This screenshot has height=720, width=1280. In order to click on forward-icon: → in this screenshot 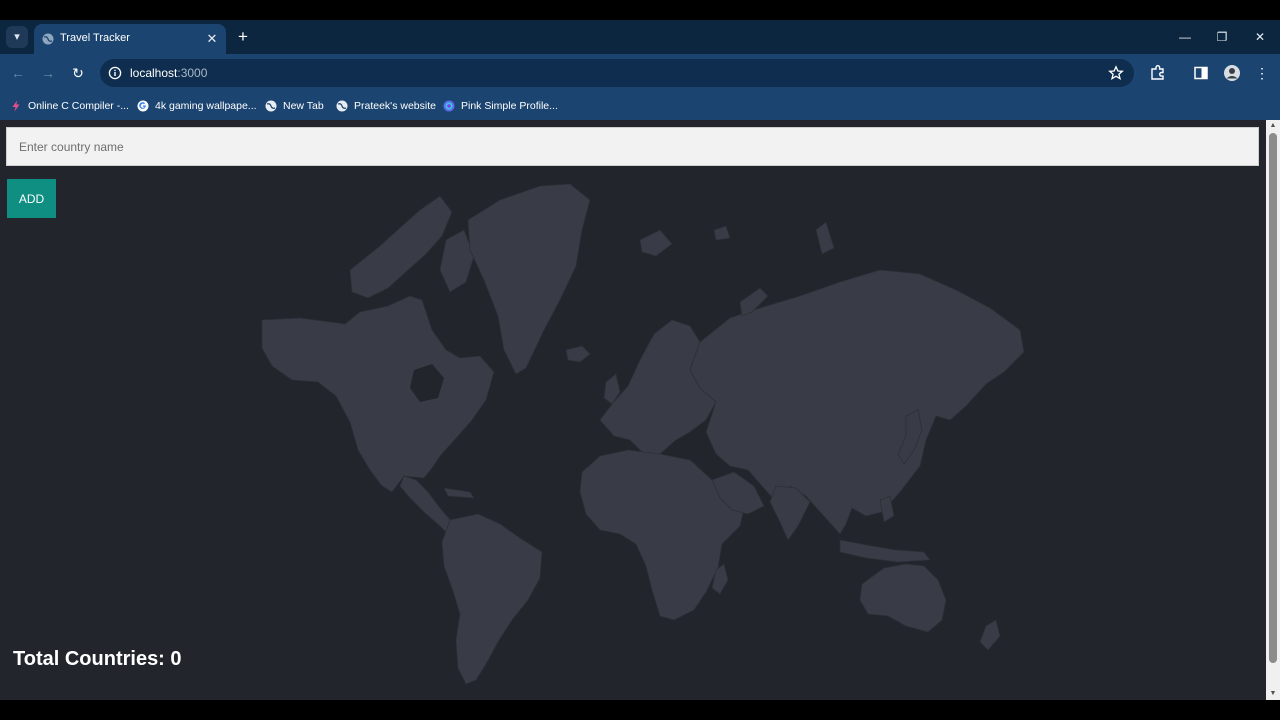, I will do `click(48, 73)`.